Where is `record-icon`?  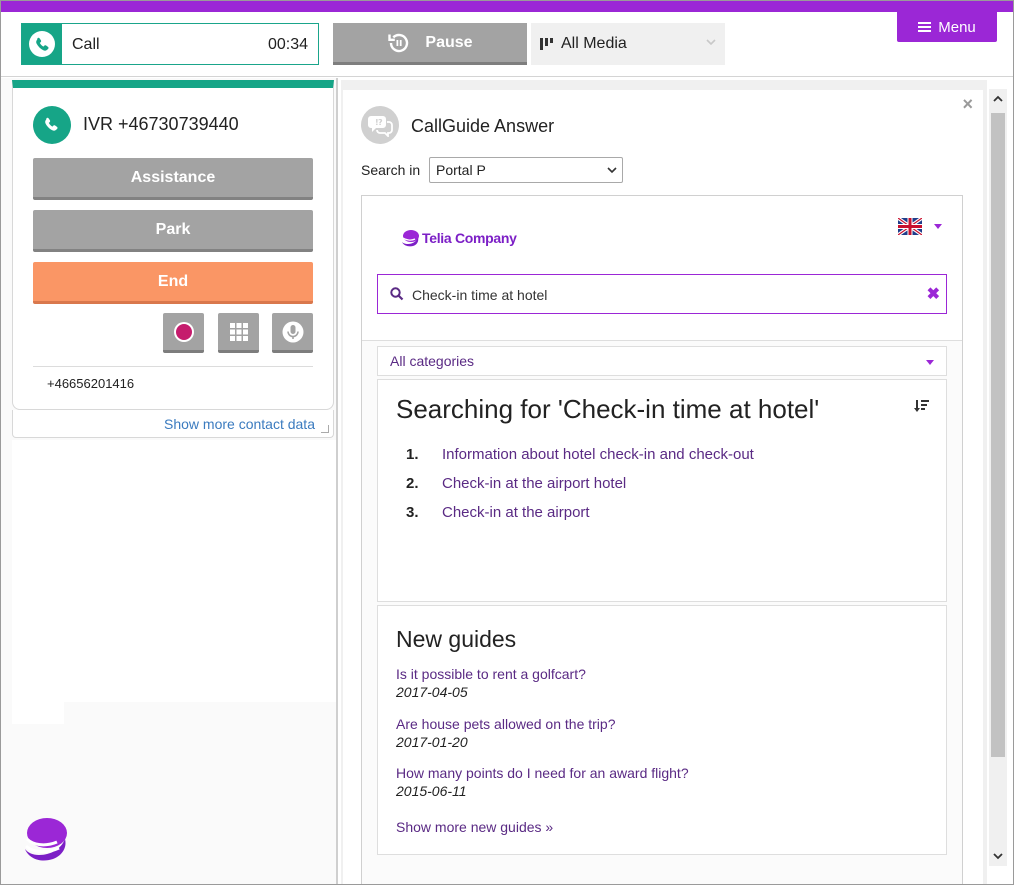 record-icon is located at coordinates (183, 331).